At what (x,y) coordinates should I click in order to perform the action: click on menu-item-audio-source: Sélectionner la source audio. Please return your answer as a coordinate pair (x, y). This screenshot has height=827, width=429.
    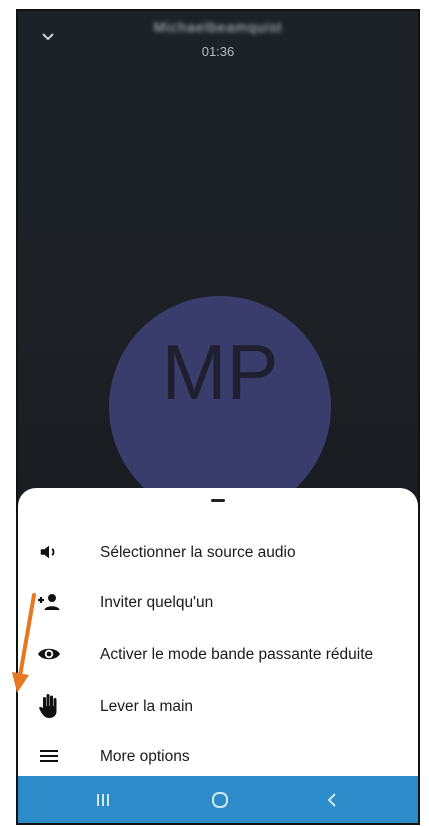
    Looking at the image, I should click on (218, 552).